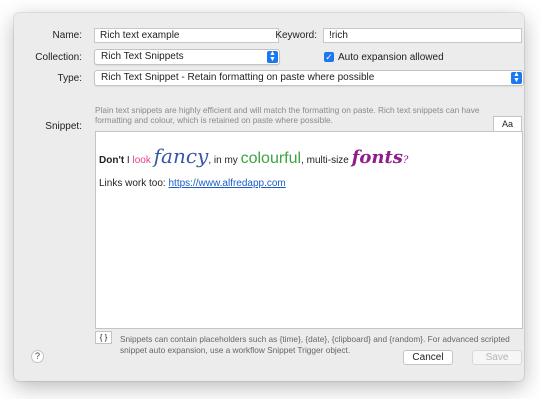  I want to click on word-multi-size: , multi-size, so click(326, 160).